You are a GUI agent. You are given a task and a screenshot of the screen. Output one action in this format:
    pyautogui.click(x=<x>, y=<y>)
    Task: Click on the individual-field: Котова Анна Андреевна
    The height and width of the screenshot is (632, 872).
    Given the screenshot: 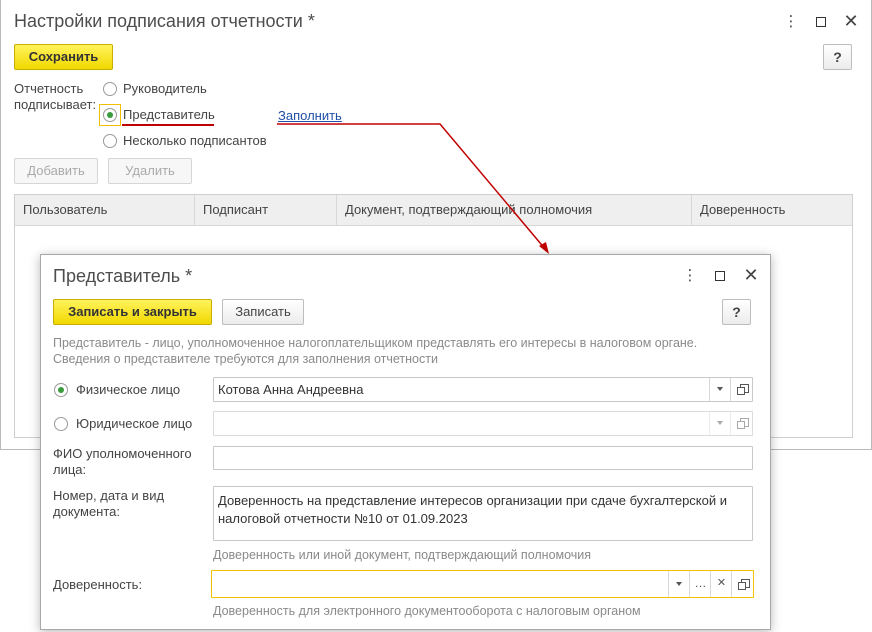 What is the action you would take?
    pyautogui.click(x=483, y=389)
    